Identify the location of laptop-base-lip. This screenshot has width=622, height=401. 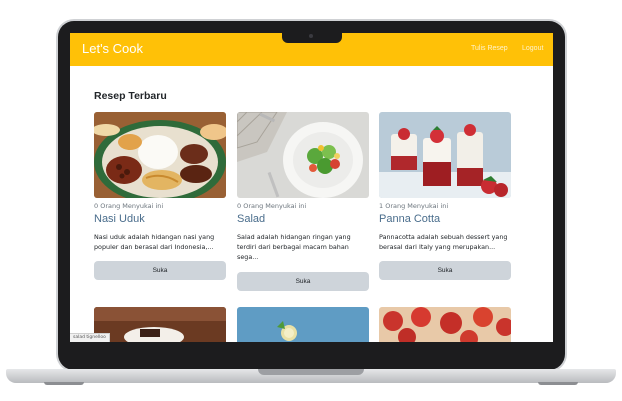
(311, 372).